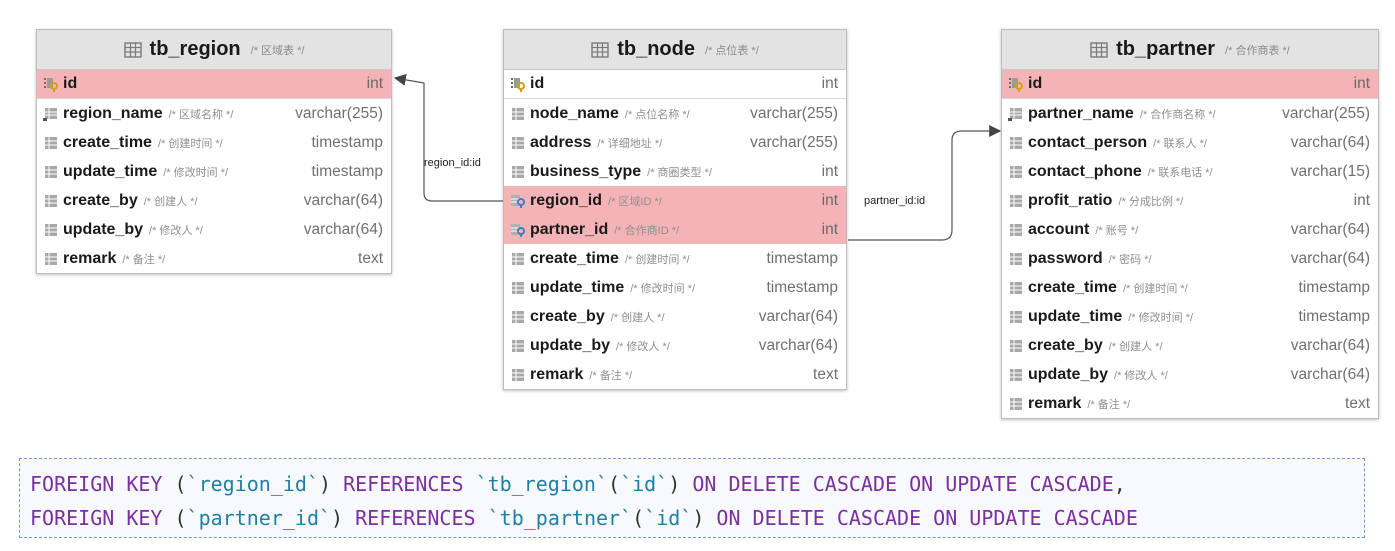 Image resolution: width=1395 pixels, height=551 pixels. What do you see at coordinates (903, 484) in the screenshot?
I see `sql-keyword: ON DELETE CASCADE ON UPDATE CASCADE` at bounding box center [903, 484].